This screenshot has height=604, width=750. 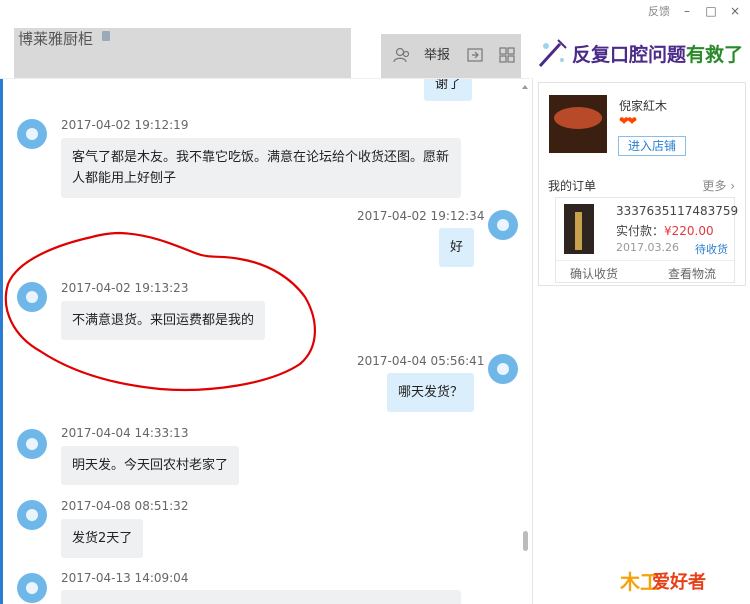 I want to click on people-icon, so click(x=402, y=55).